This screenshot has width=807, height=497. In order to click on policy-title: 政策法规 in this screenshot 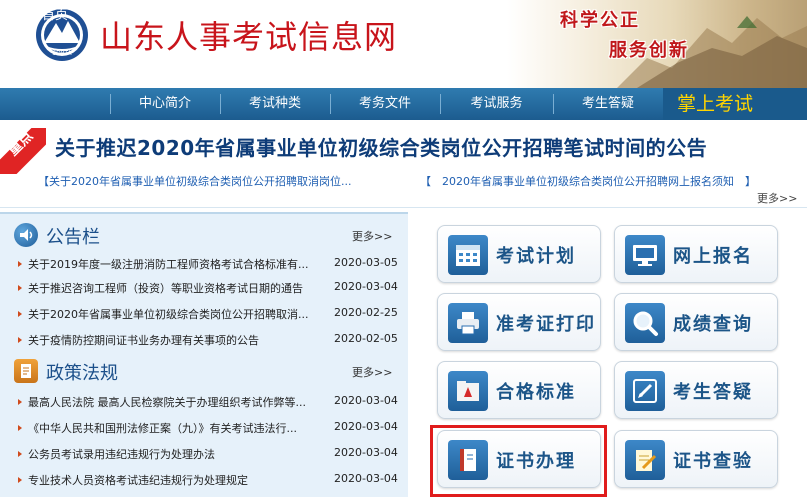, I will do `click(82, 373)`.